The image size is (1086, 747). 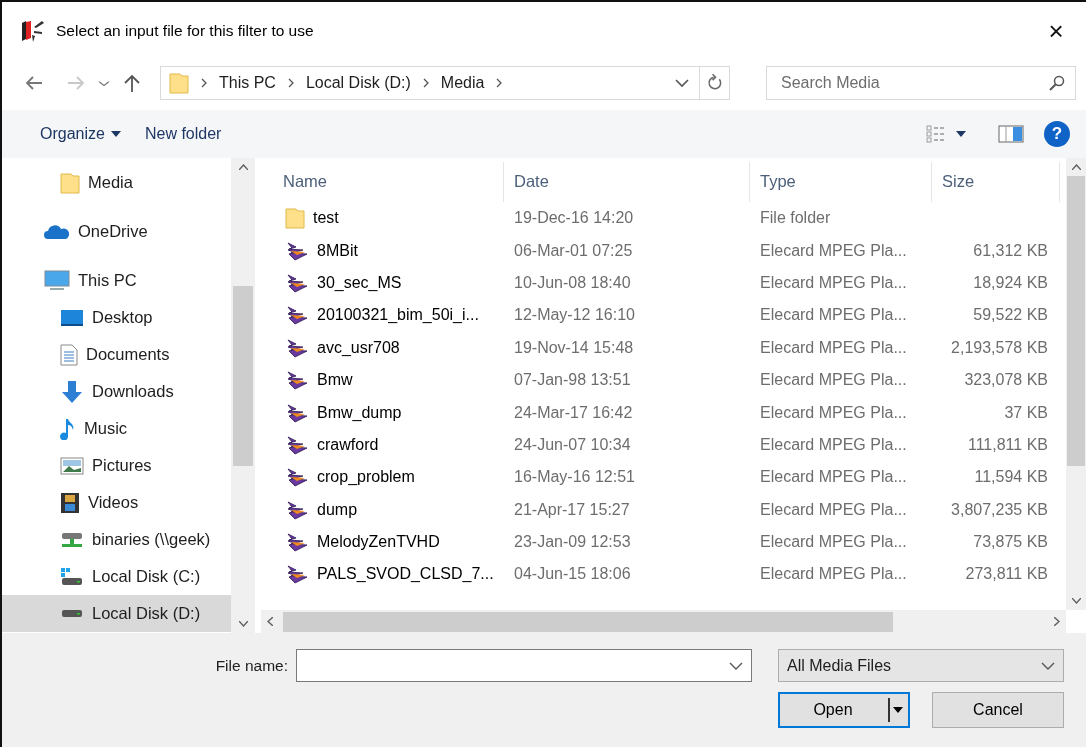 I want to click on nav-item: Local Disk (D:), so click(x=116, y=613).